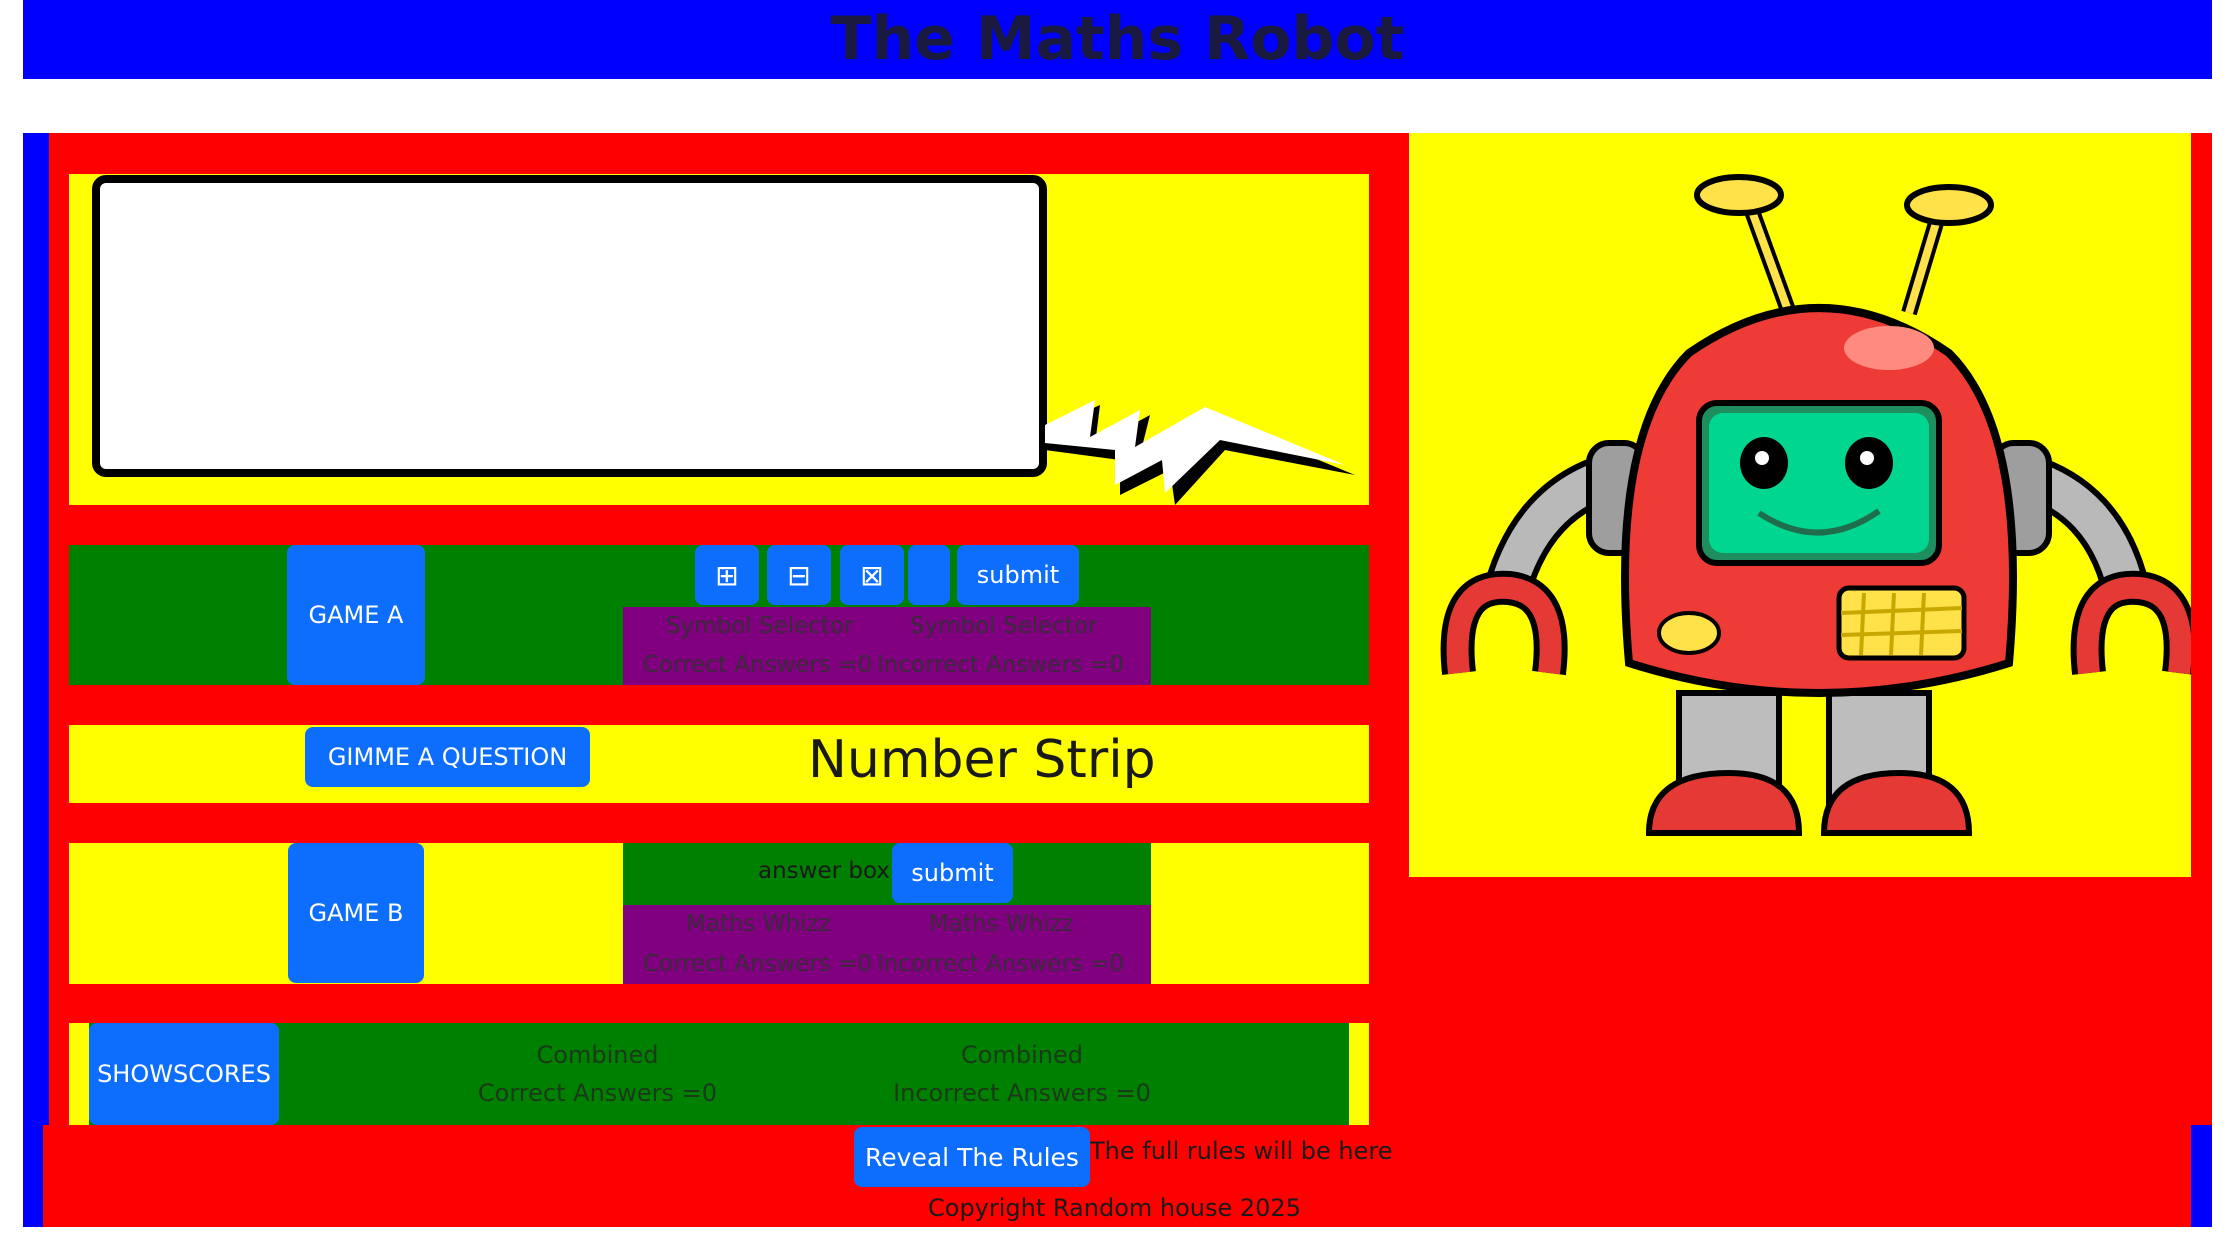 Image resolution: width=2229 pixels, height=1246 pixels. What do you see at coordinates (1200, 452) in the screenshot?
I see `lightning-bolt-icon` at bounding box center [1200, 452].